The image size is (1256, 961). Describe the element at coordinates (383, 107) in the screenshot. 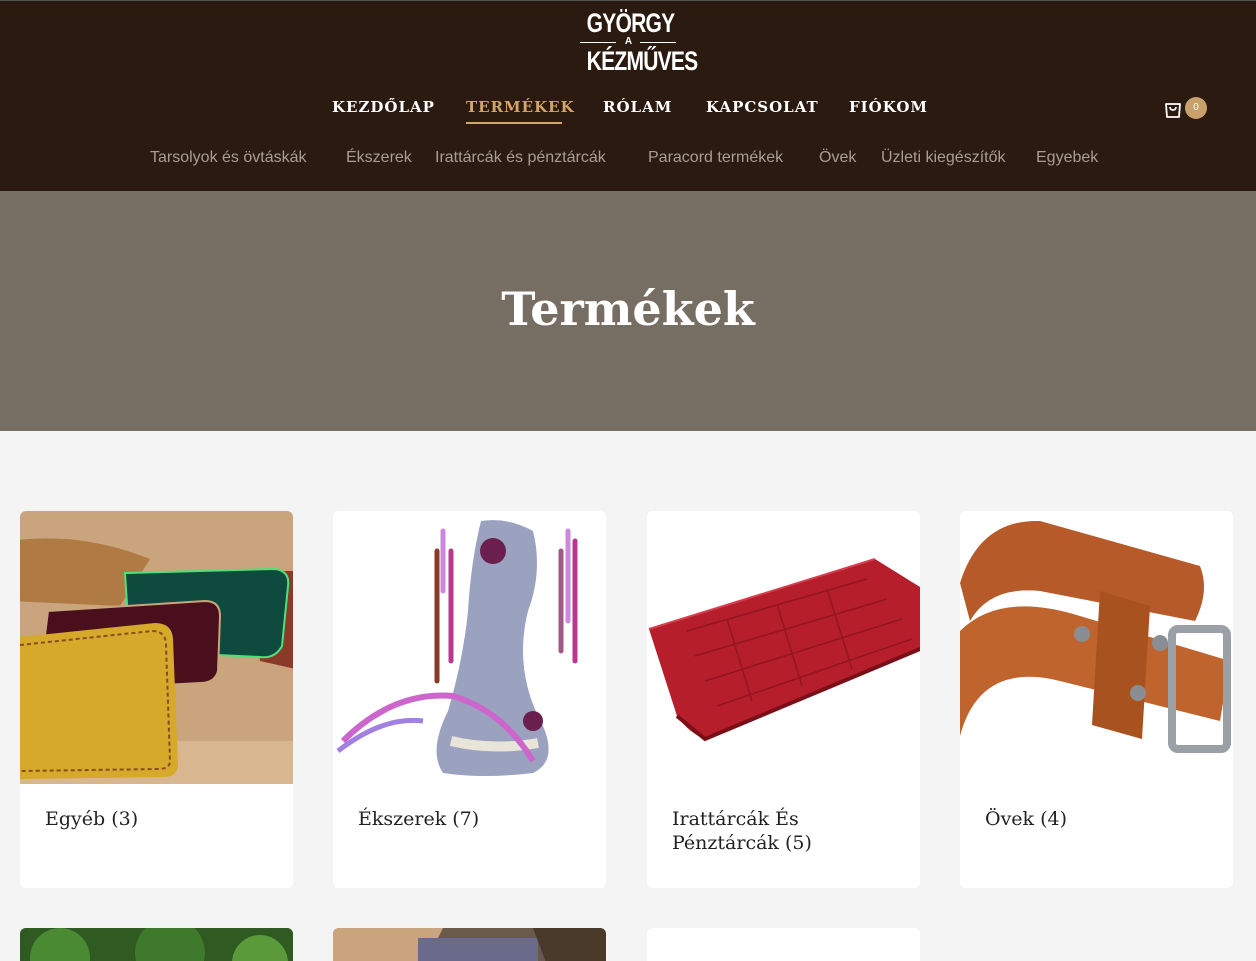

I see `nav-item-kezdolap: KEZDŐLAP` at that location.